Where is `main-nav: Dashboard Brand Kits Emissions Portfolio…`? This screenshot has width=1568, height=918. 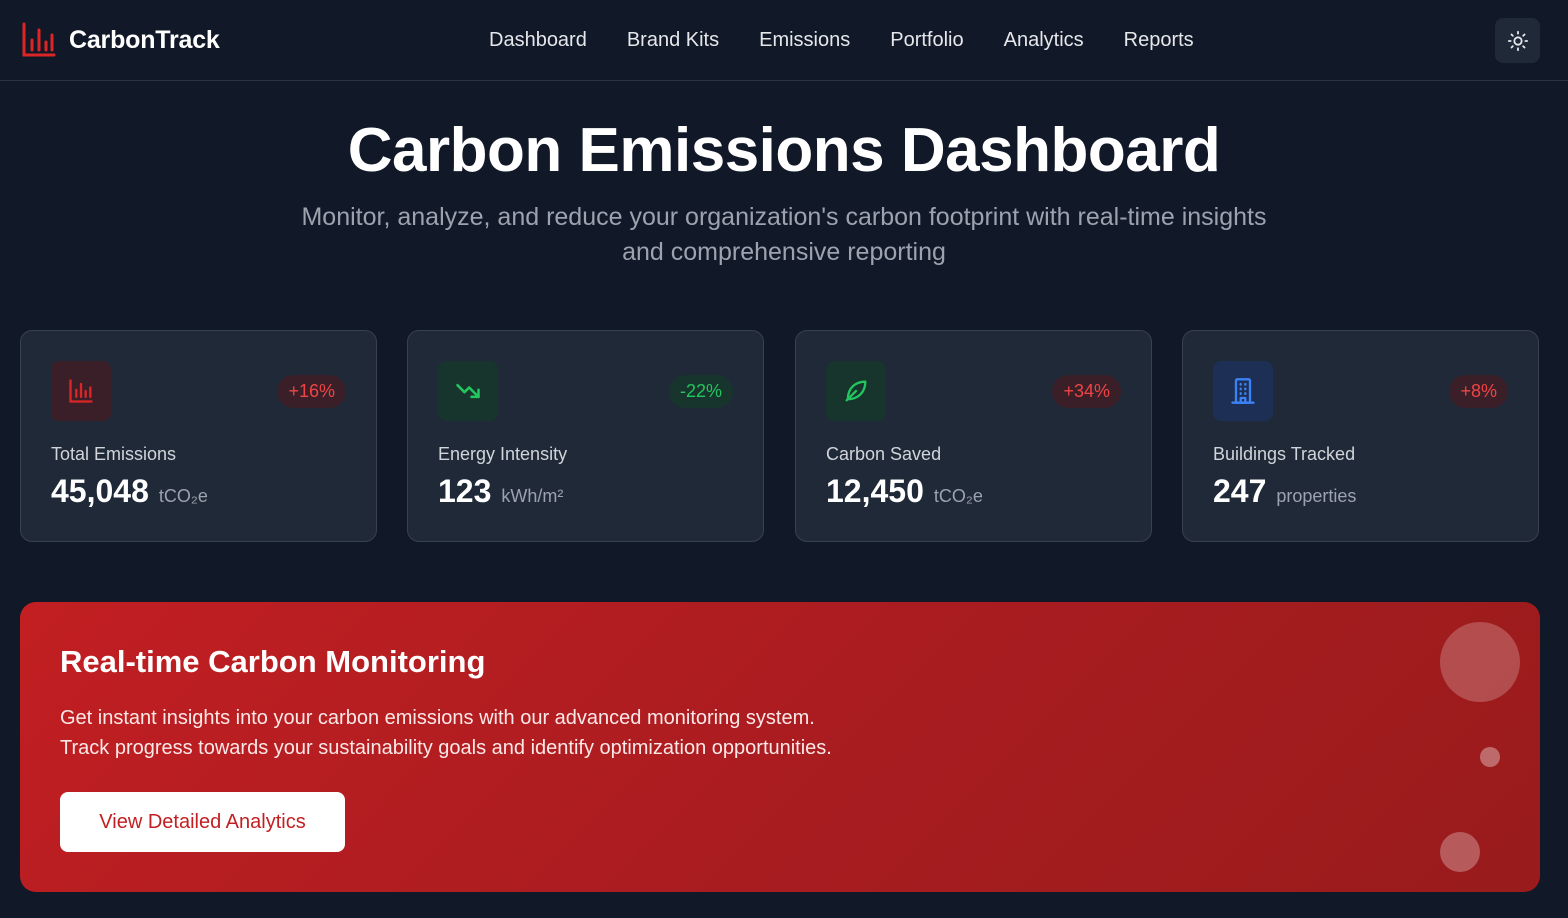 main-nav: Dashboard Brand Kits Emissions Portfolio… is located at coordinates (861, 40).